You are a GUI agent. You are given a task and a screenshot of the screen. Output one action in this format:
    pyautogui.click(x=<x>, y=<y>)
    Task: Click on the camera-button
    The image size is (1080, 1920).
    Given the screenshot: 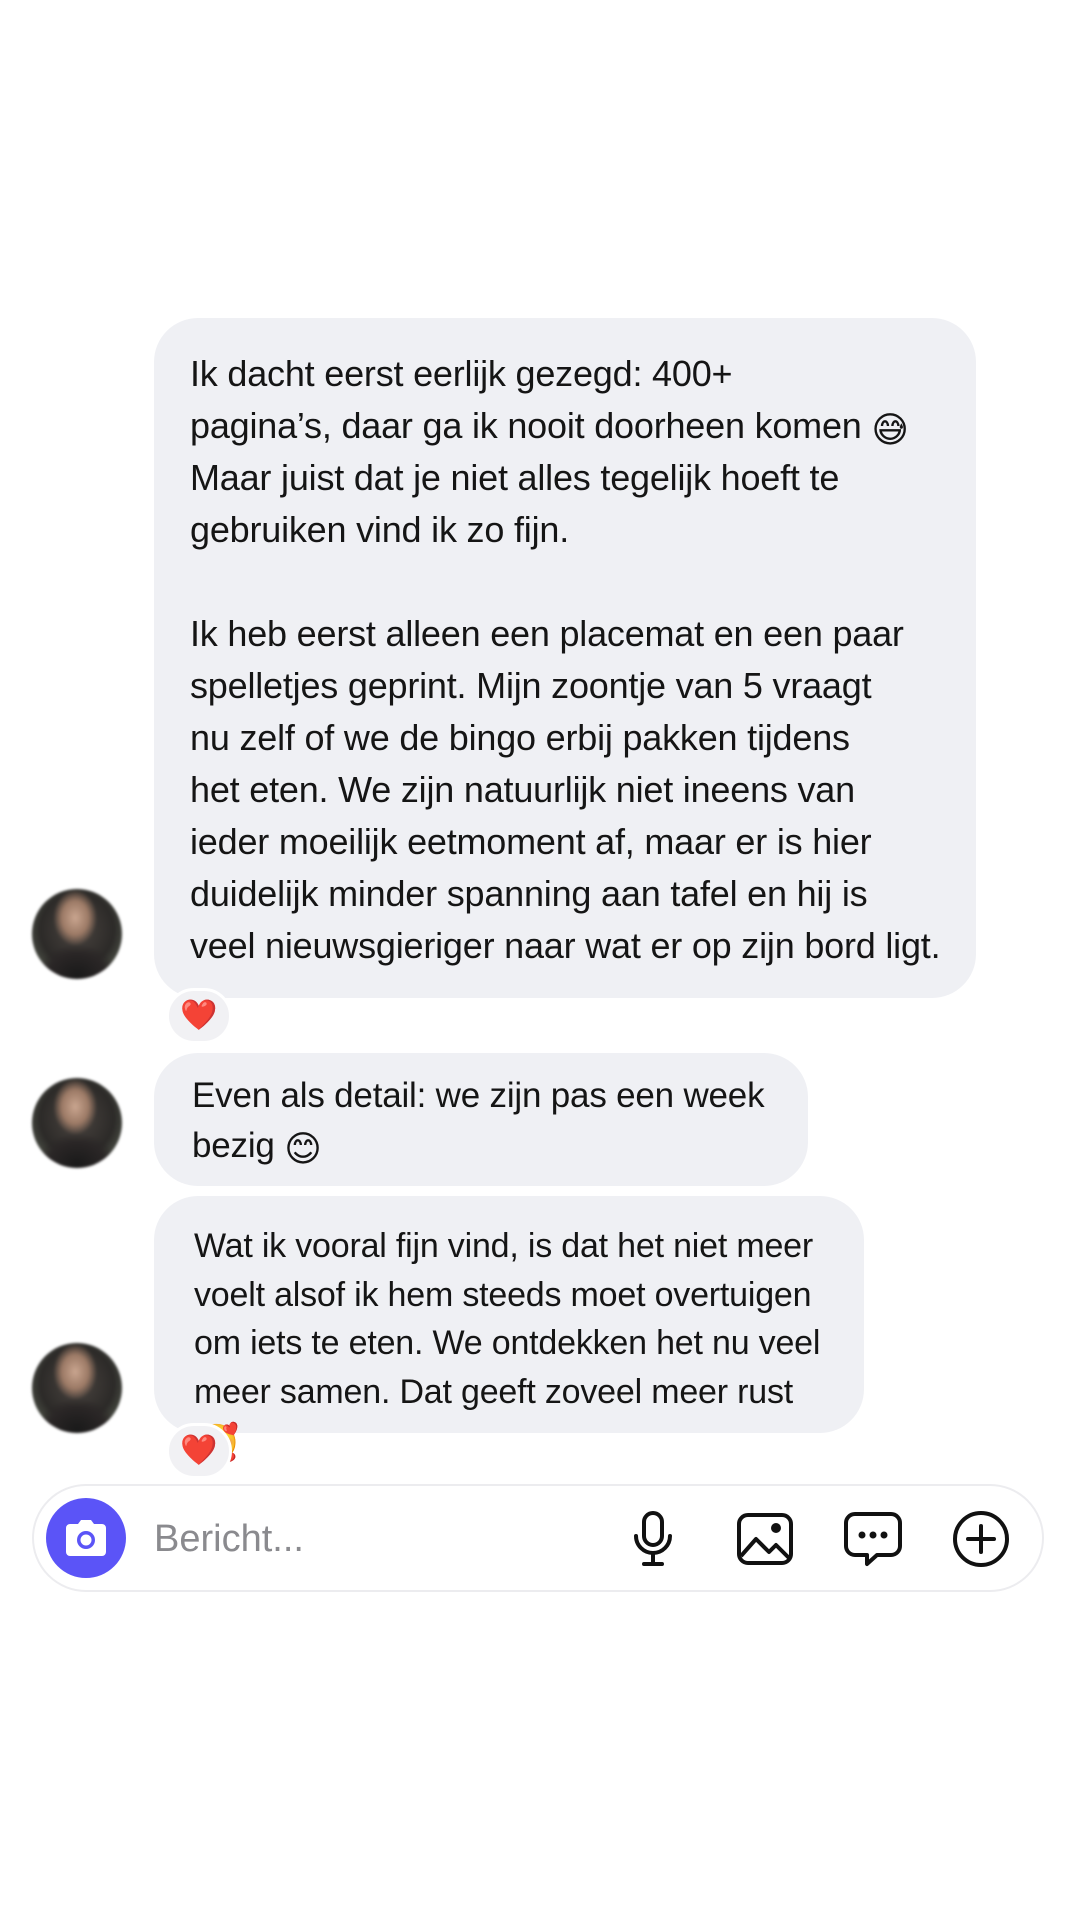 What is the action you would take?
    pyautogui.click(x=86, y=1538)
    